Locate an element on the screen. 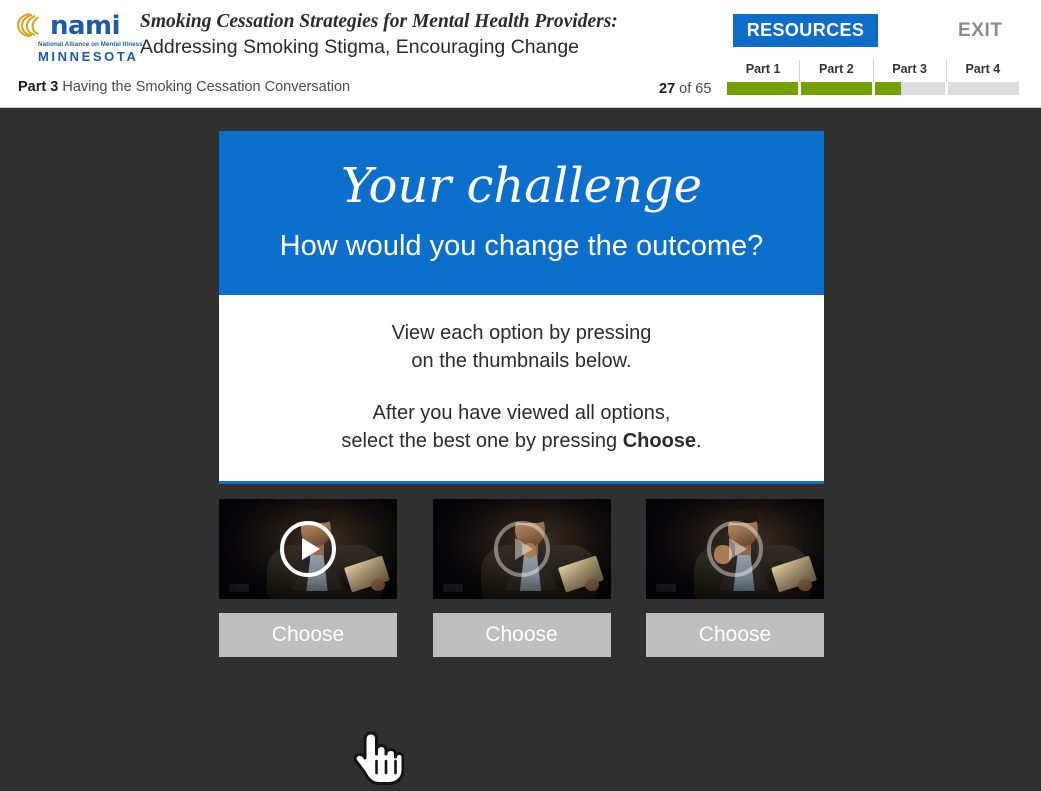 Image resolution: width=1041 pixels, height=791 pixels. nami-wordmark: nami is located at coordinates (85, 26).